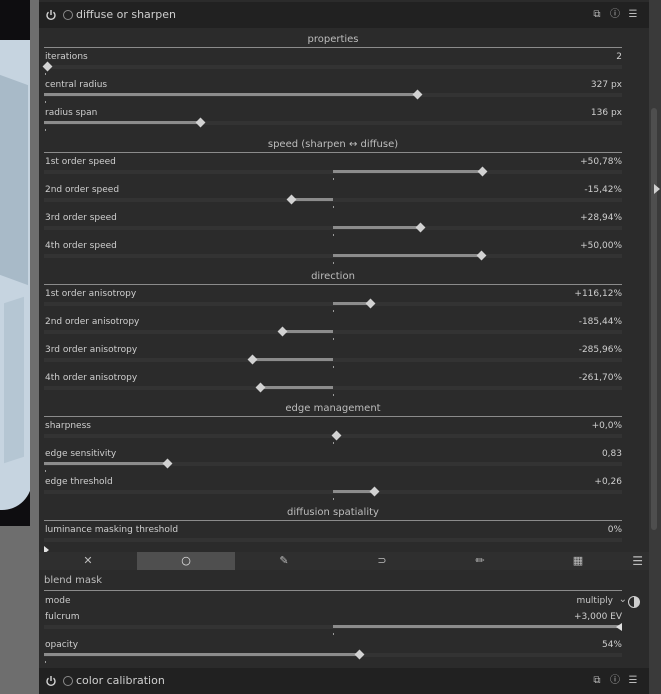 Image resolution: width=661 pixels, height=694 pixels. I want to click on expand-arrow-icon, so click(657, 189).